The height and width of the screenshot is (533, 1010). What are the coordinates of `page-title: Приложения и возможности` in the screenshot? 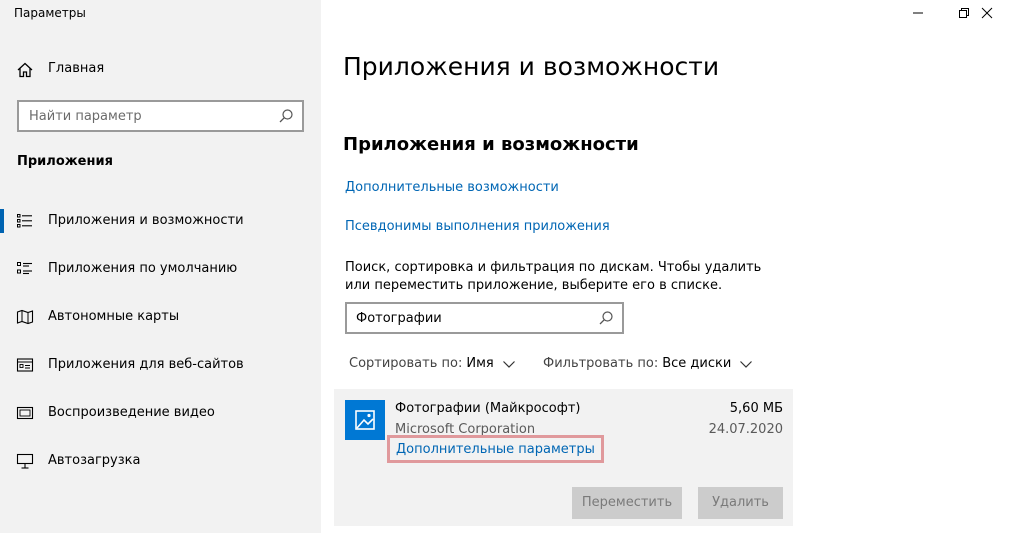 It's located at (531, 66).